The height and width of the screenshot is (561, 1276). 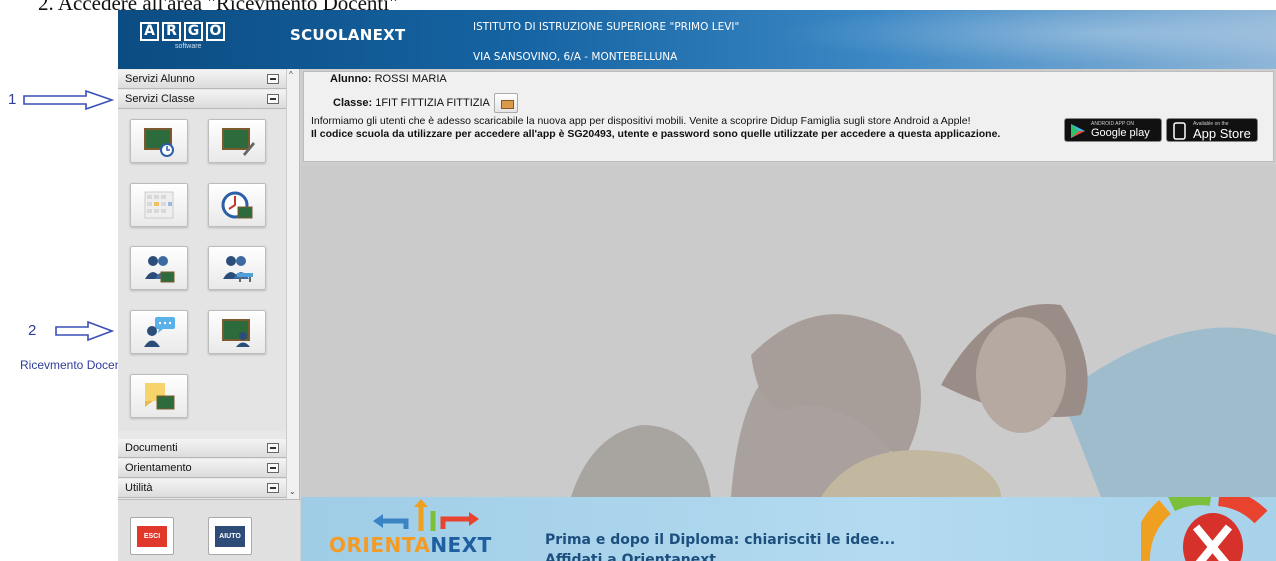 What do you see at coordinates (74, 365) in the screenshot?
I see `annotation-tooltip-label: Ricevmento Docenti` at bounding box center [74, 365].